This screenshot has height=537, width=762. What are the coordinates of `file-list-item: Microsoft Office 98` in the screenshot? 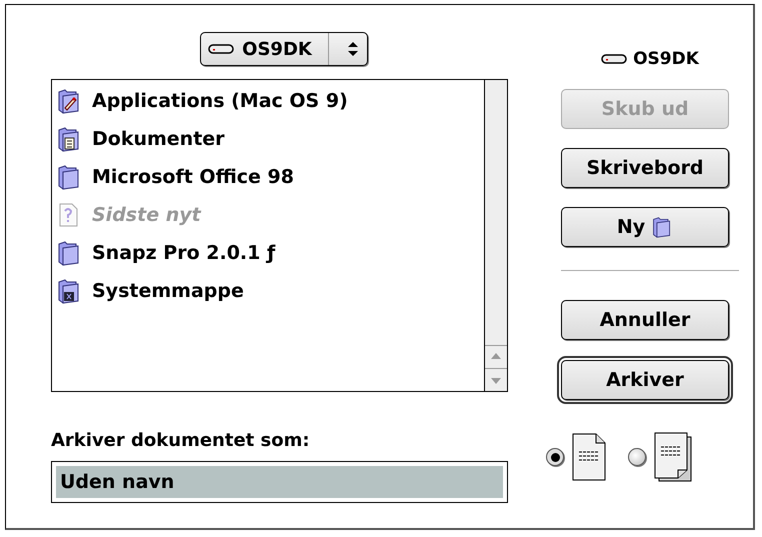 It's located at (193, 177).